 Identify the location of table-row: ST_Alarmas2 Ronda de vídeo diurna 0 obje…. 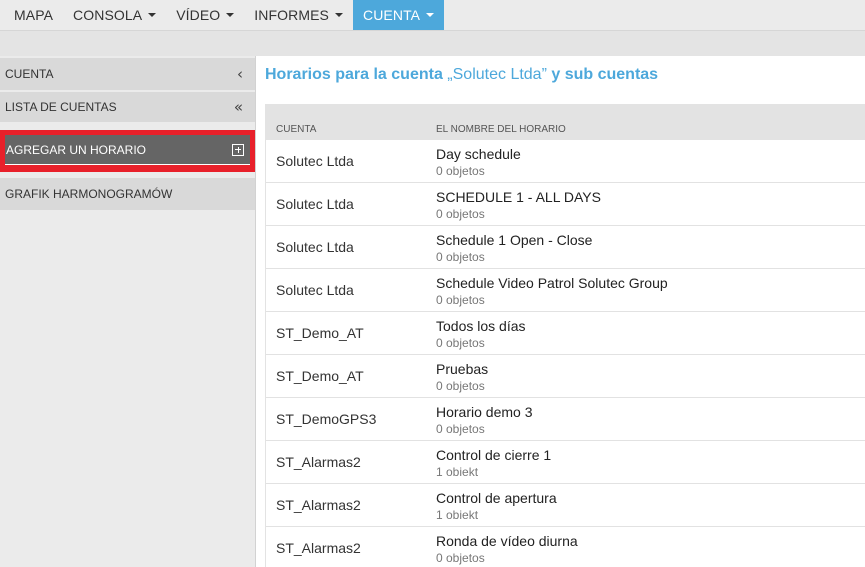
(565, 547).